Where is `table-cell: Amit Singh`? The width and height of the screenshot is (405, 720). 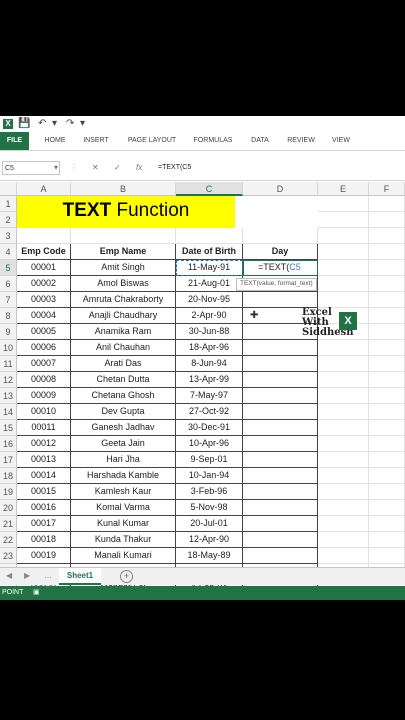 table-cell: Amit Singh is located at coordinates (123, 268).